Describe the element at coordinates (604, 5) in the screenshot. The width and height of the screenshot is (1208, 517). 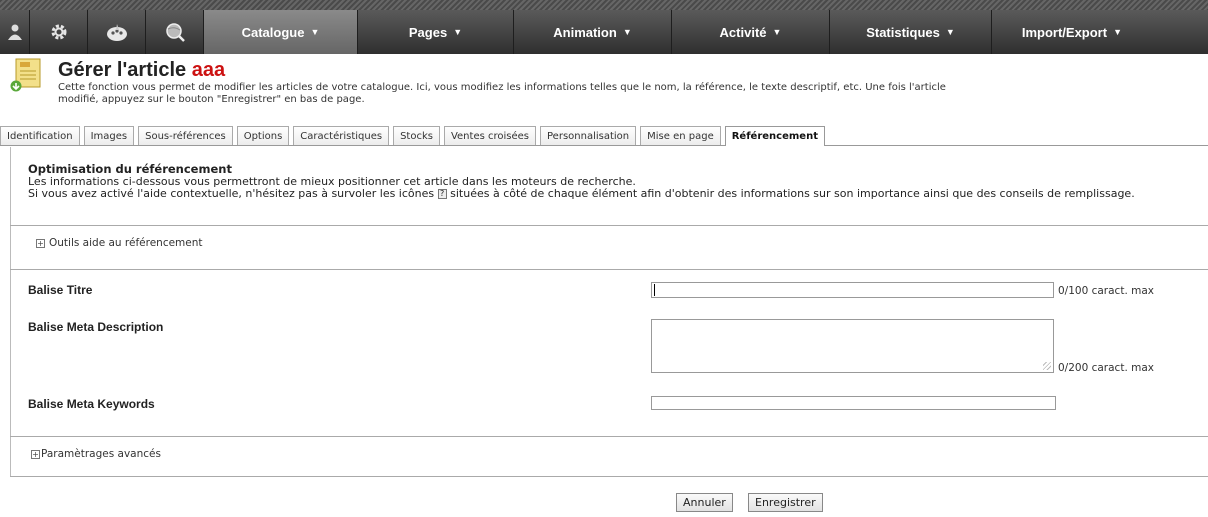
I see `top-strip` at that location.